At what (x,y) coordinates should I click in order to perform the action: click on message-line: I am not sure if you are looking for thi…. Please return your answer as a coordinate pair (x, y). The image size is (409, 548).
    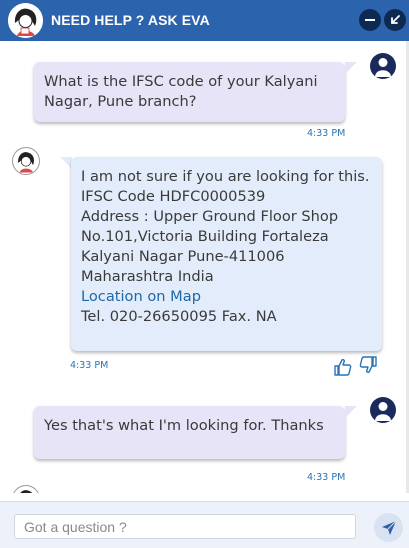
    Looking at the image, I should click on (225, 176).